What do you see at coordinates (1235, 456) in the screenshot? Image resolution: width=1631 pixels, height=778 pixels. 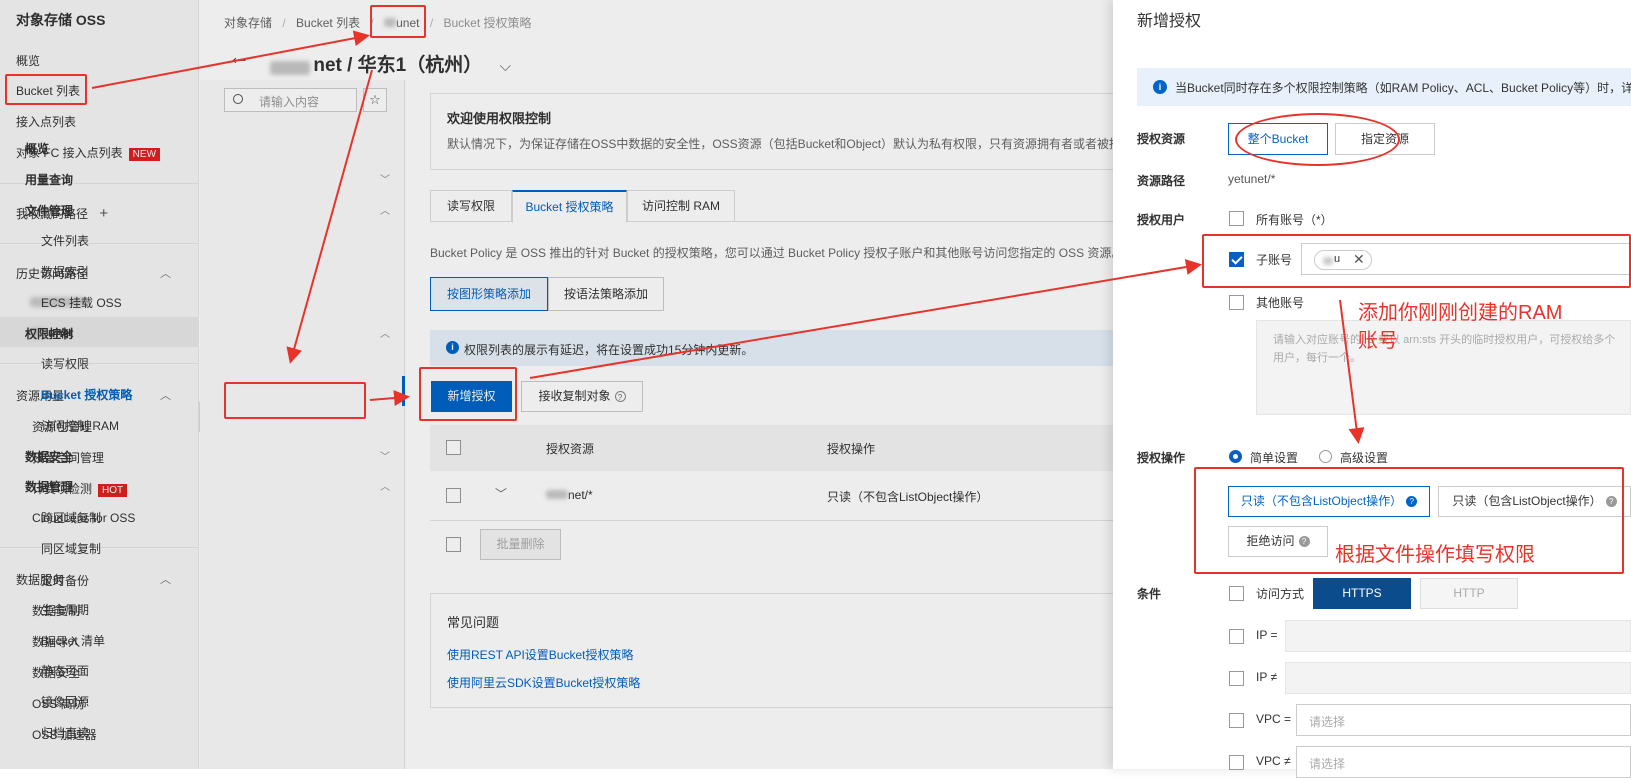 I see `simple-setting-radio` at bounding box center [1235, 456].